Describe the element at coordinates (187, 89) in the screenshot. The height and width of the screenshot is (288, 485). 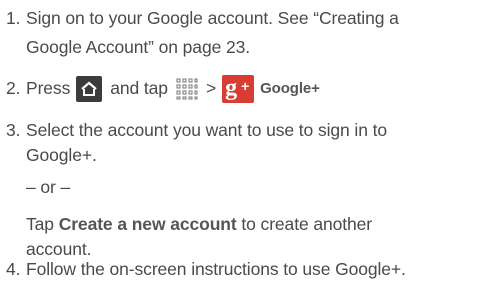
I see `apps-grid-icon` at that location.